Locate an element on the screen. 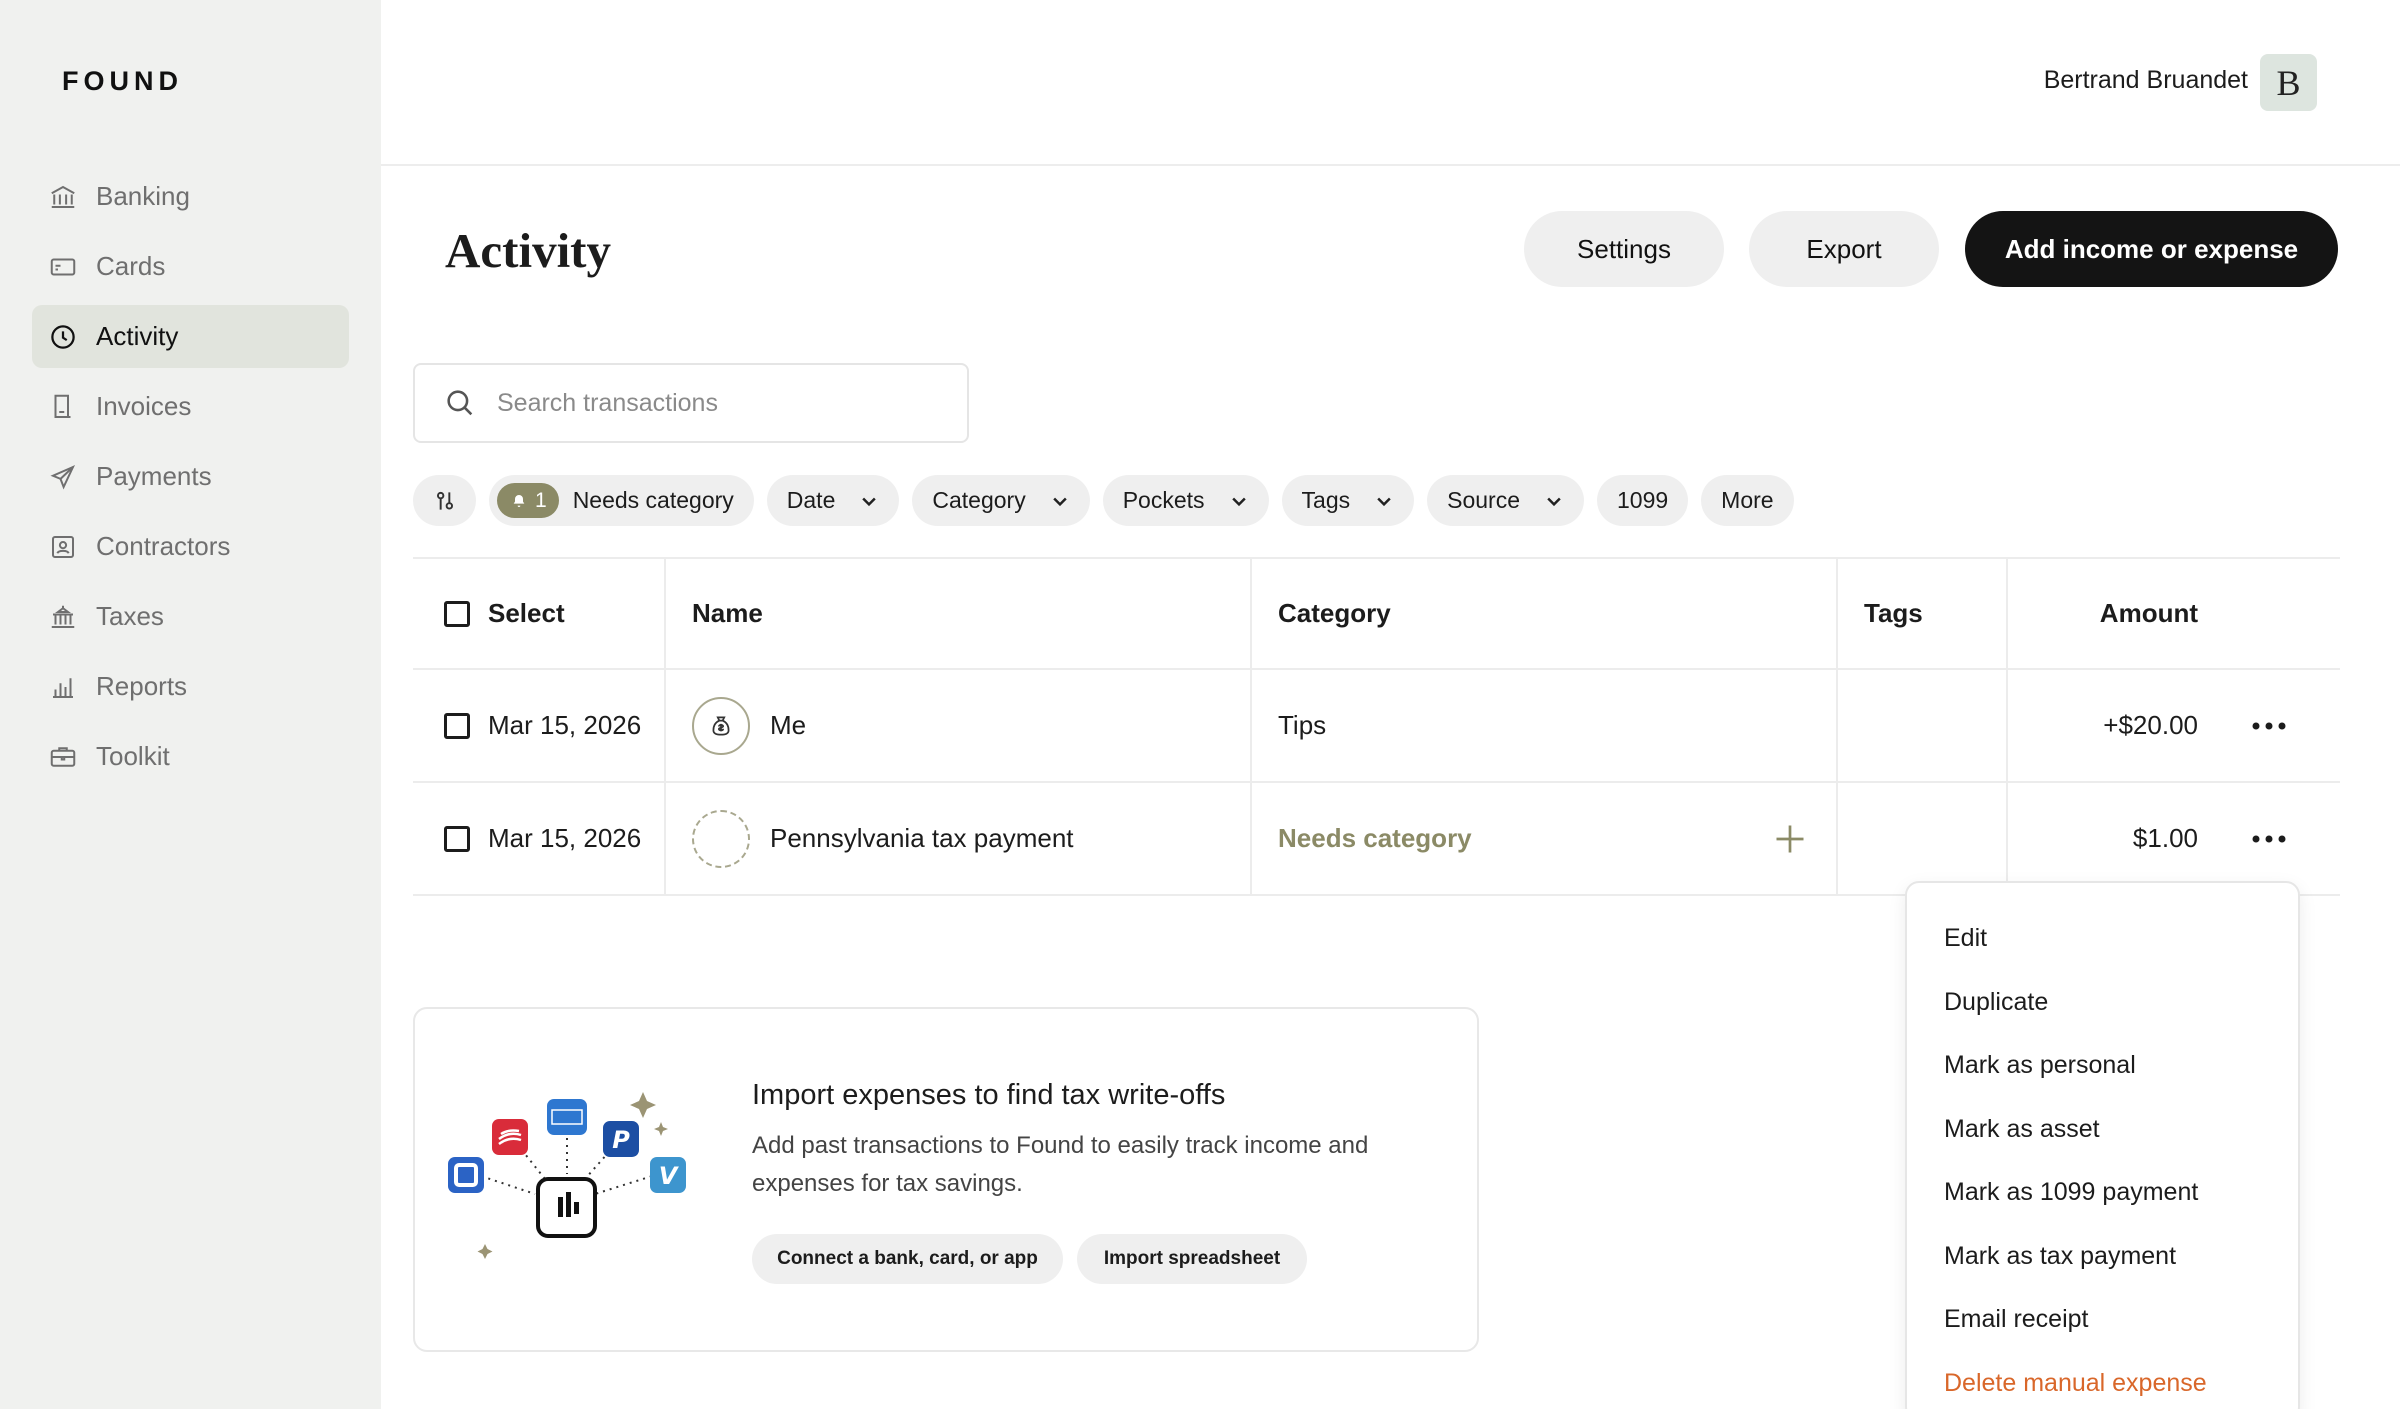 This screenshot has width=2400, height=1409. add-income-expense-button: Add income or expense is located at coordinates (2151, 249).